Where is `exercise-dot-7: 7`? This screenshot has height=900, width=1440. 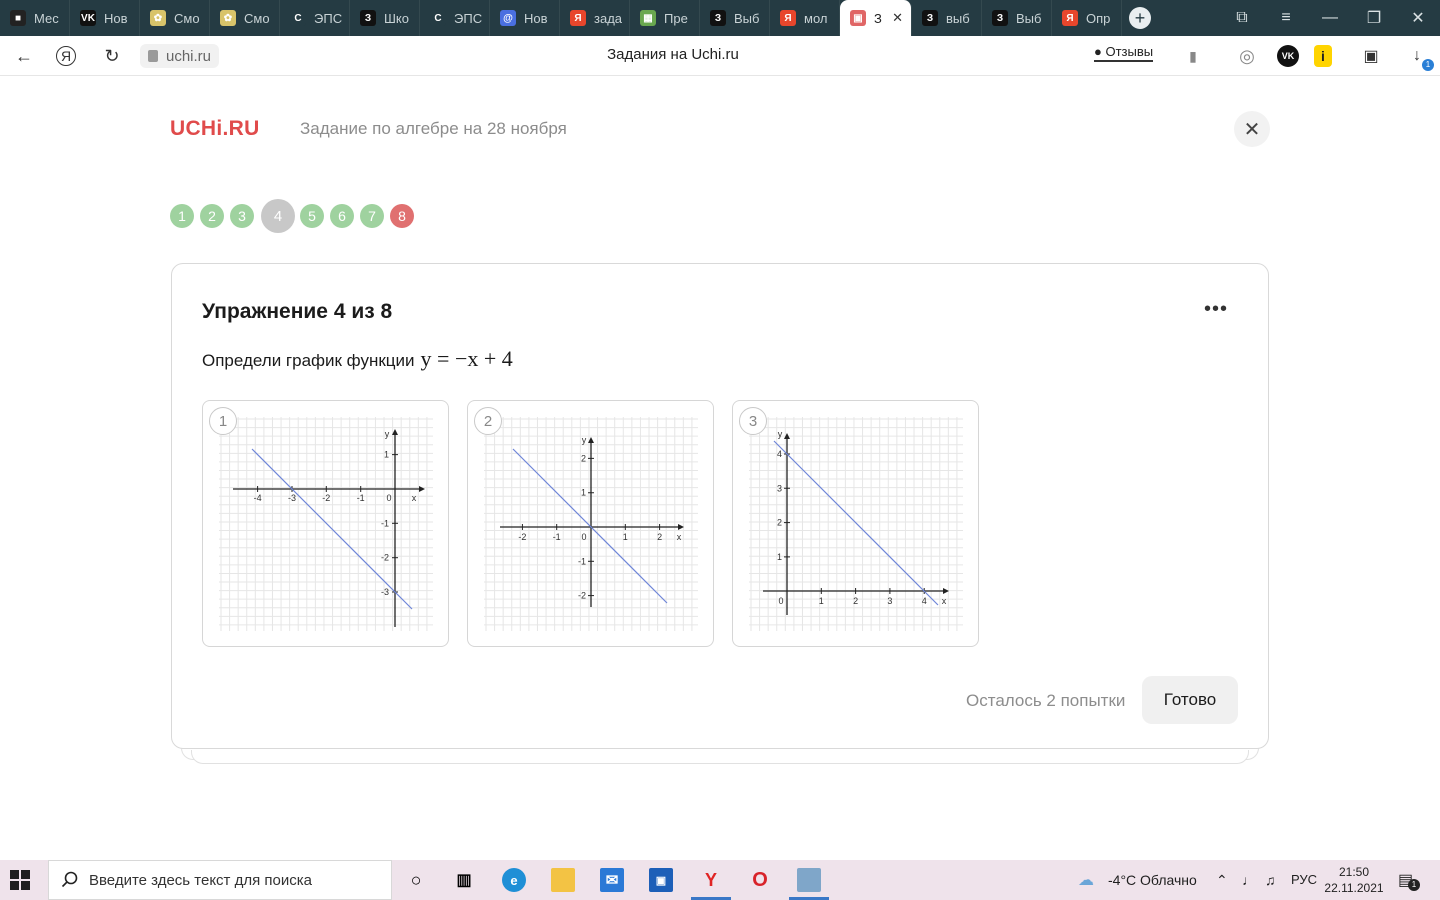
exercise-dot-7: 7 is located at coordinates (372, 216).